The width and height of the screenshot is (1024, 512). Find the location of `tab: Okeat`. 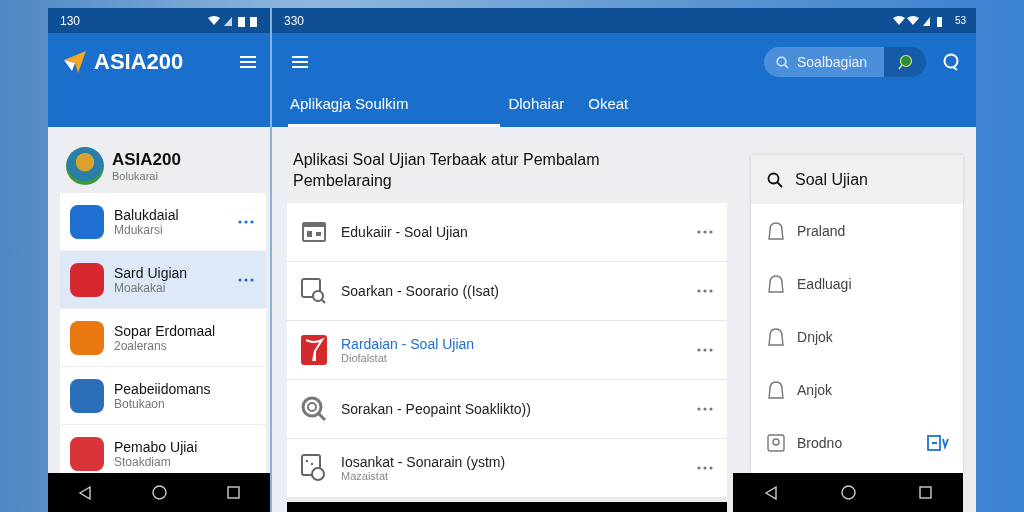

tab: Okeat is located at coordinates (615, 106).